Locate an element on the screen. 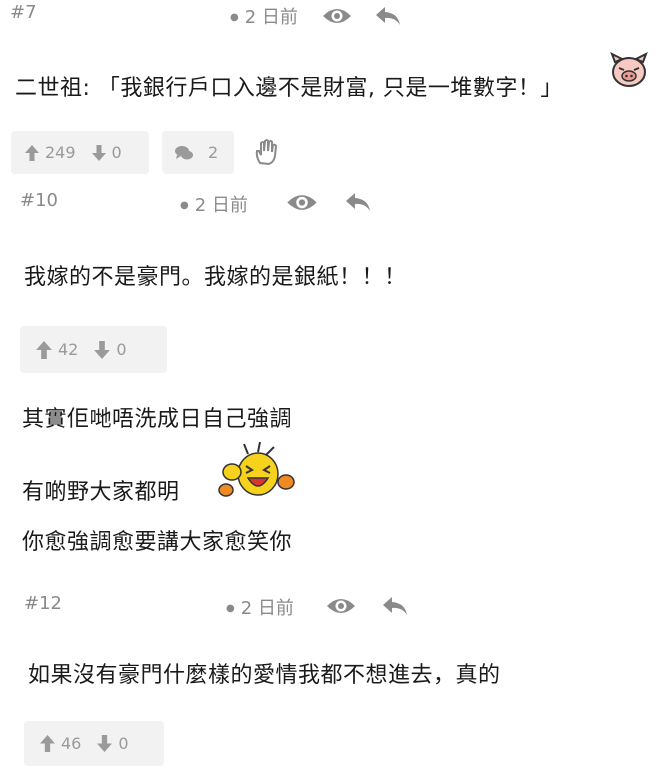 This screenshot has height=768, width=658. upvote-count: 249 is located at coordinates (60, 152).